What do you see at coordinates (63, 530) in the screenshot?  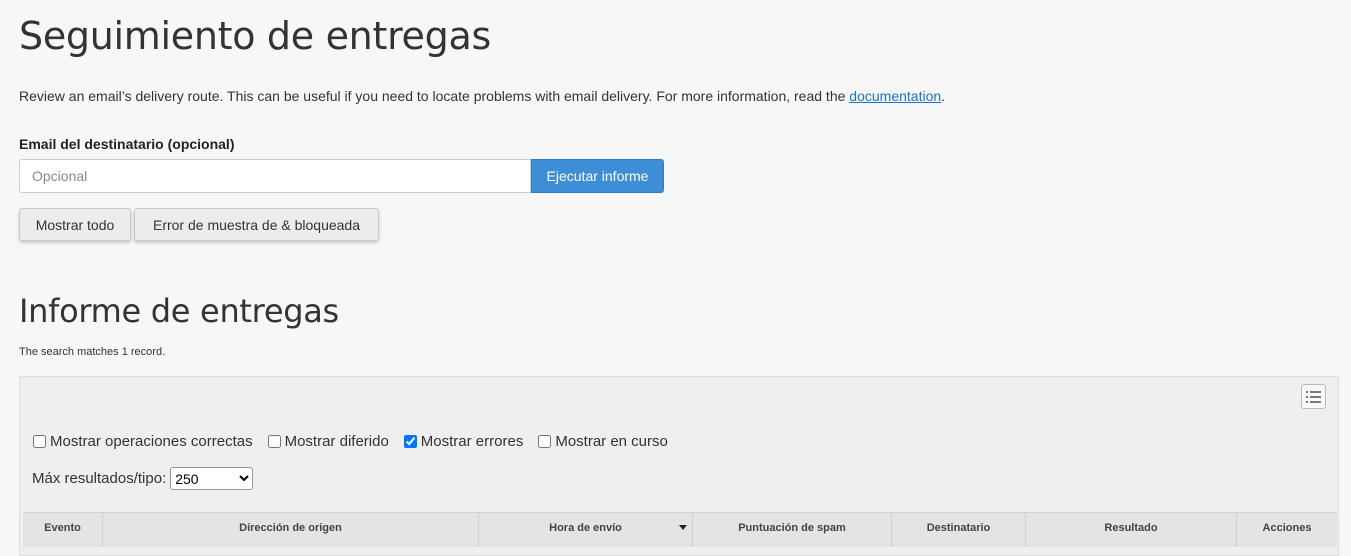 I see `column-header-event: Evento` at bounding box center [63, 530].